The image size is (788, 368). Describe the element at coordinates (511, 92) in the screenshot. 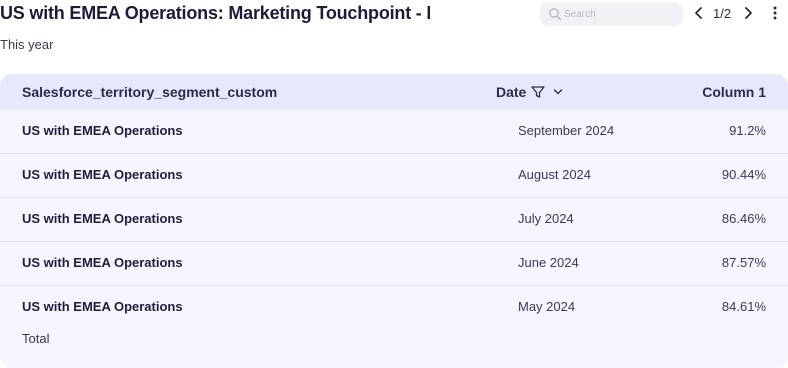

I see `column-header-date: Date` at that location.